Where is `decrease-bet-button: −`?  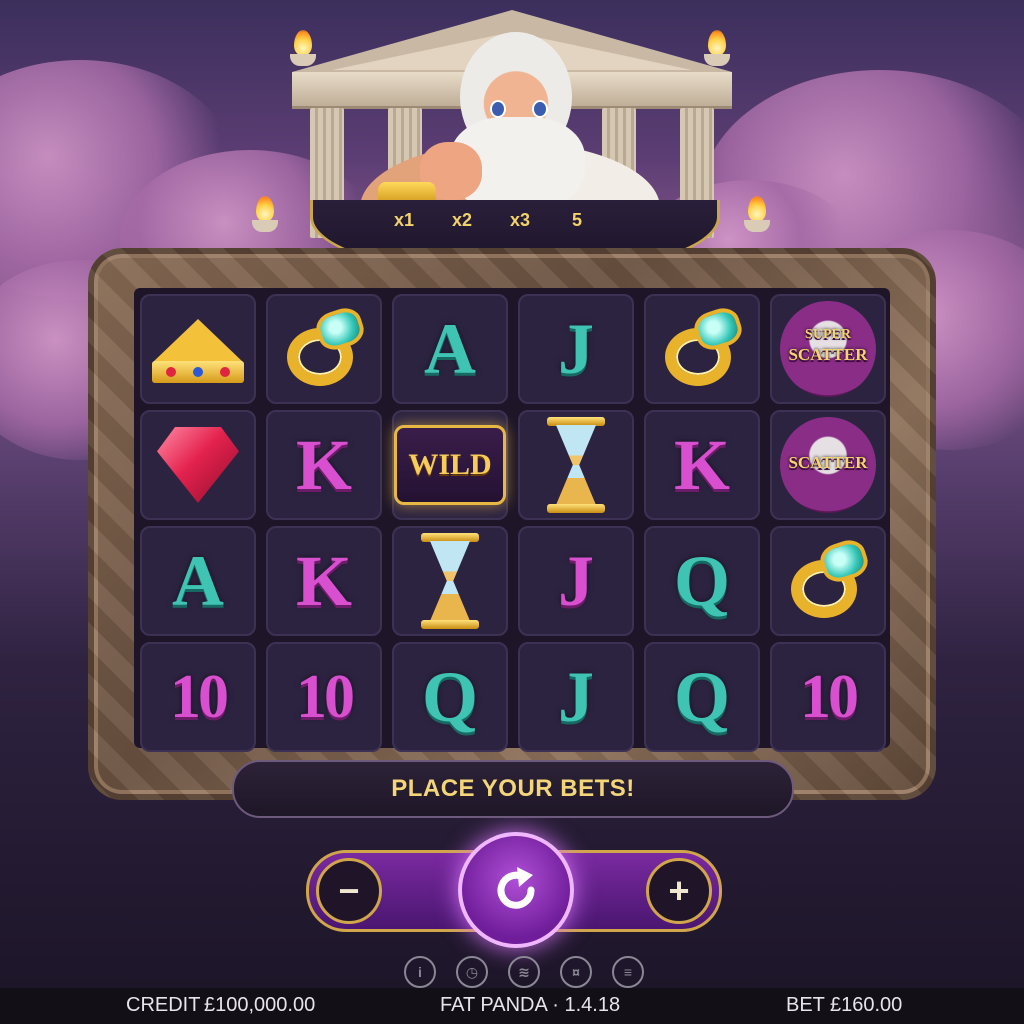 decrease-bet-button: − is located at coordinates (349, 891).